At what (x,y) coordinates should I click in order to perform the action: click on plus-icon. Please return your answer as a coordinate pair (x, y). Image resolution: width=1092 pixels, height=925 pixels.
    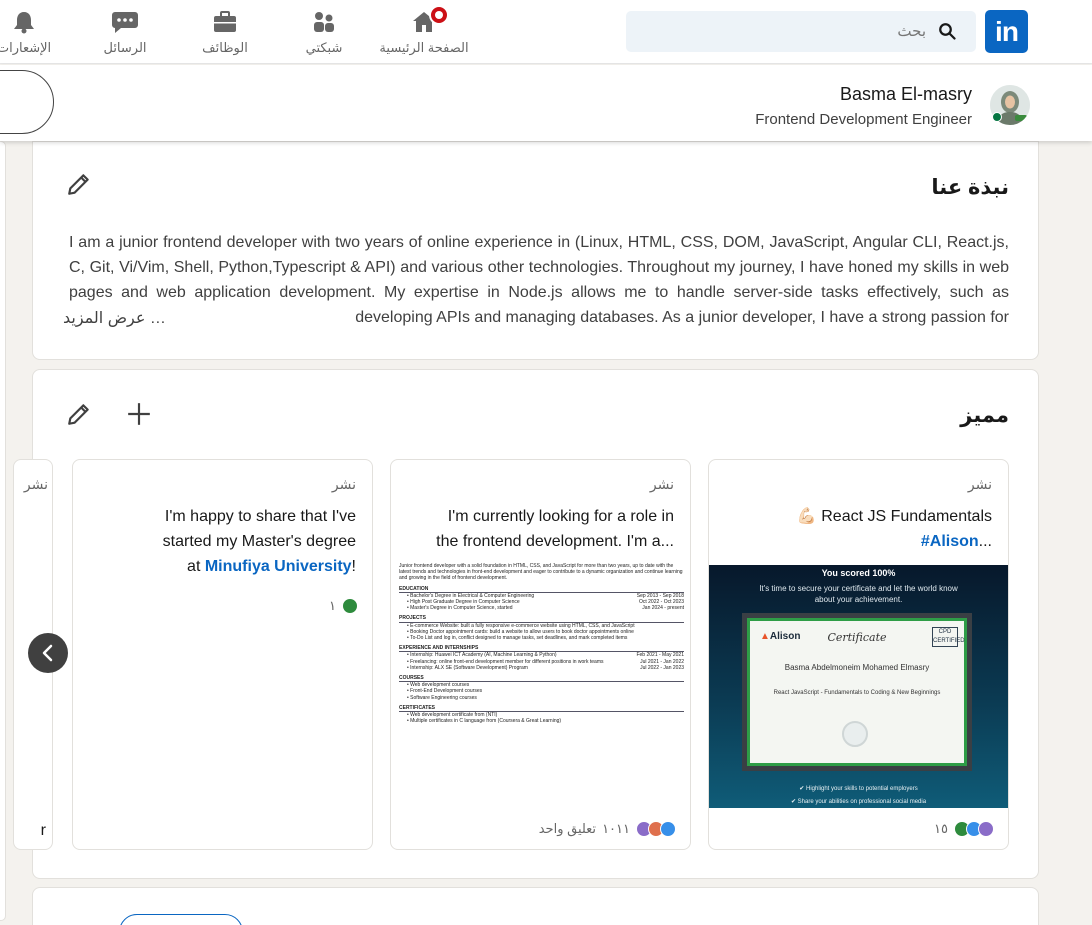
    Looking at the image, I should click on (139, 414).